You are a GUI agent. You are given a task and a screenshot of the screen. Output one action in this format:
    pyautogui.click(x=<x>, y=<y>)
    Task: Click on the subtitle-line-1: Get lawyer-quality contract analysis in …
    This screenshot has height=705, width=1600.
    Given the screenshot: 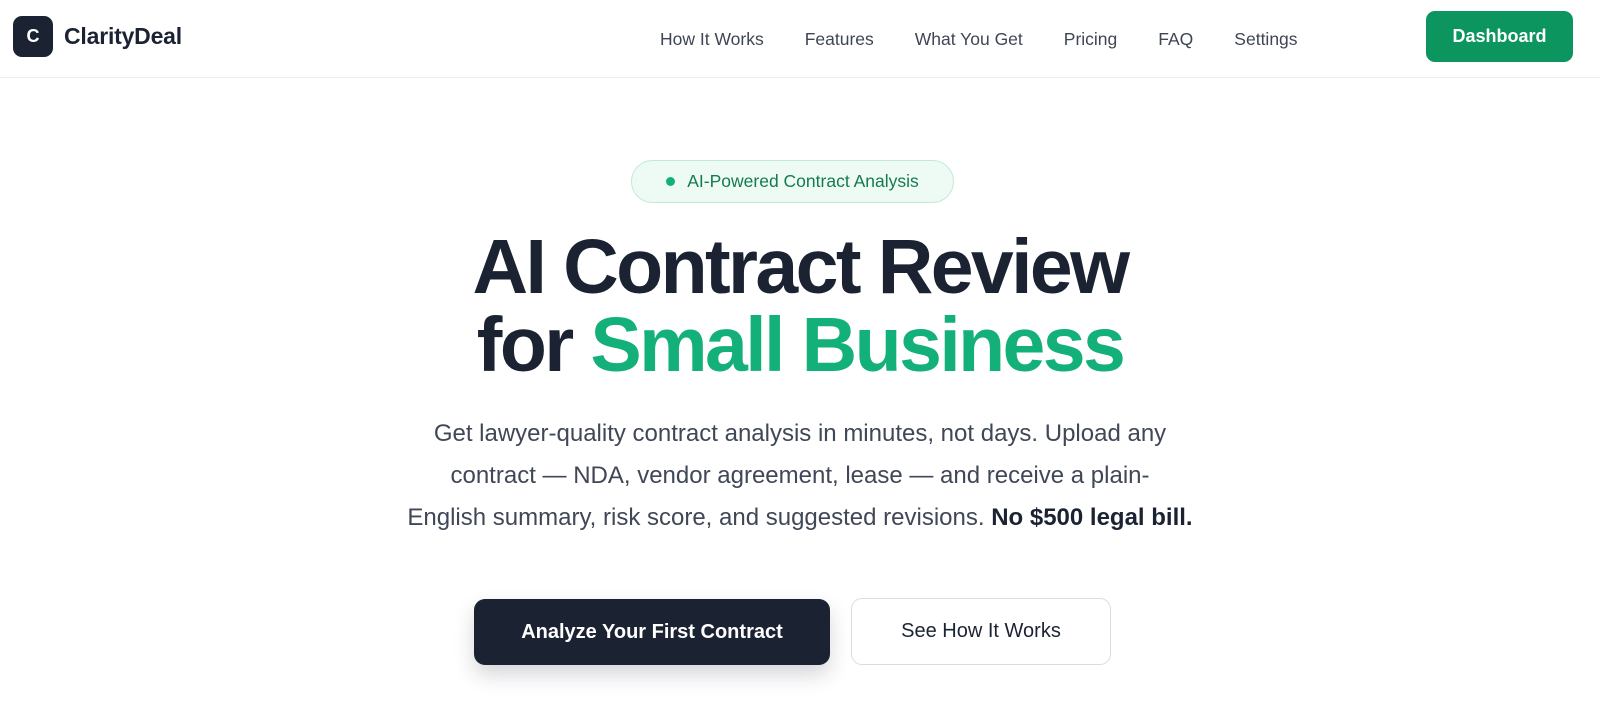 What is the action you would take?
    pyautogui.click(x=800, y=433)
    